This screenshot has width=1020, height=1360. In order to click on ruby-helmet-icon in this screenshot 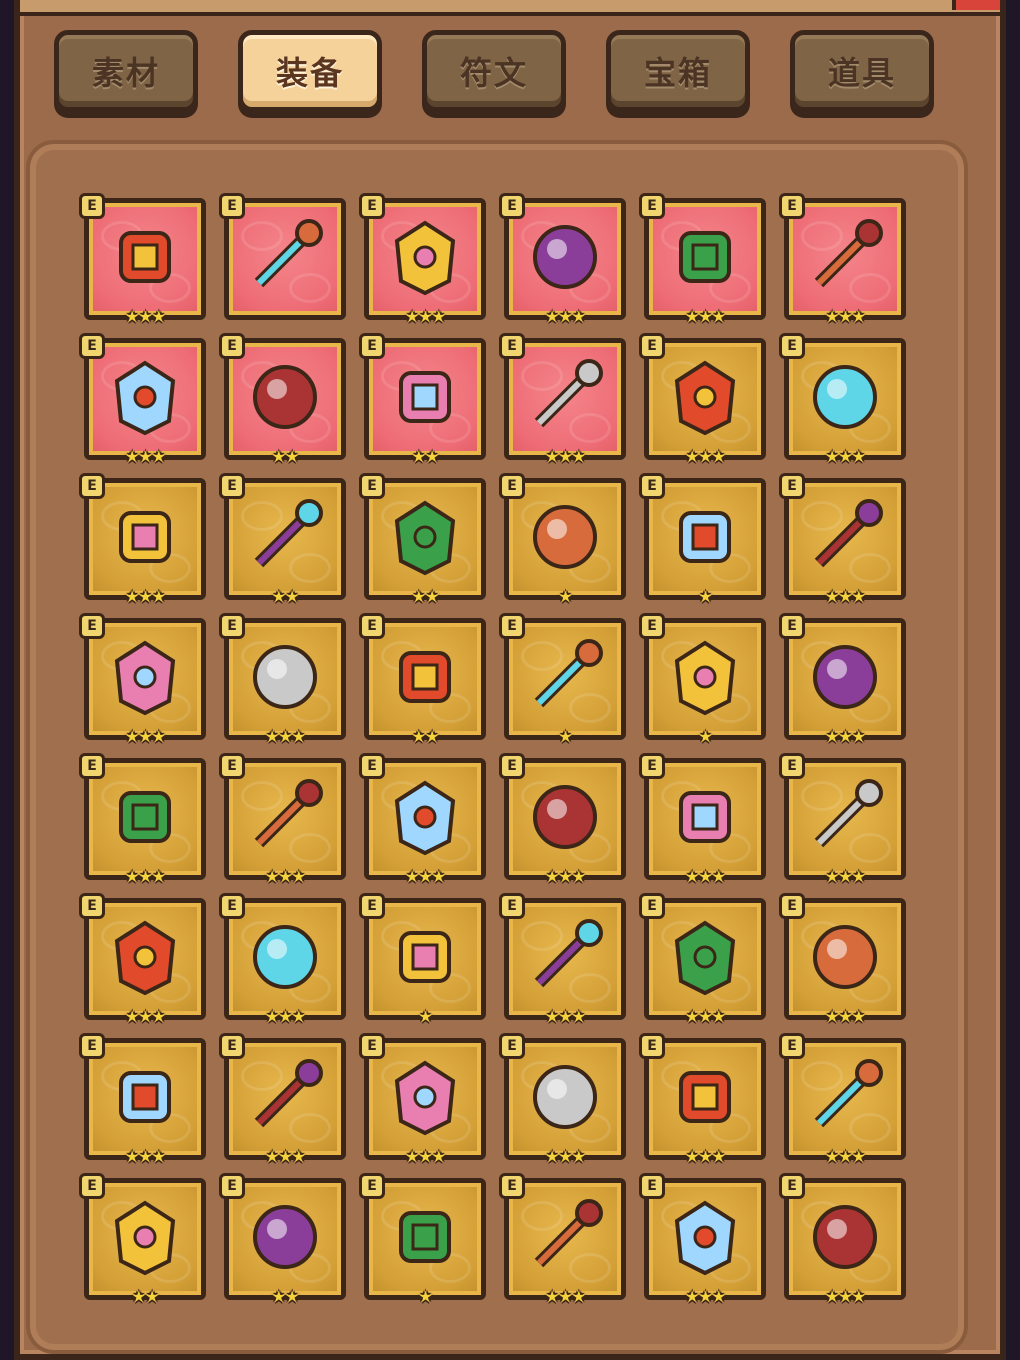, I will do `click(565, 817)`.